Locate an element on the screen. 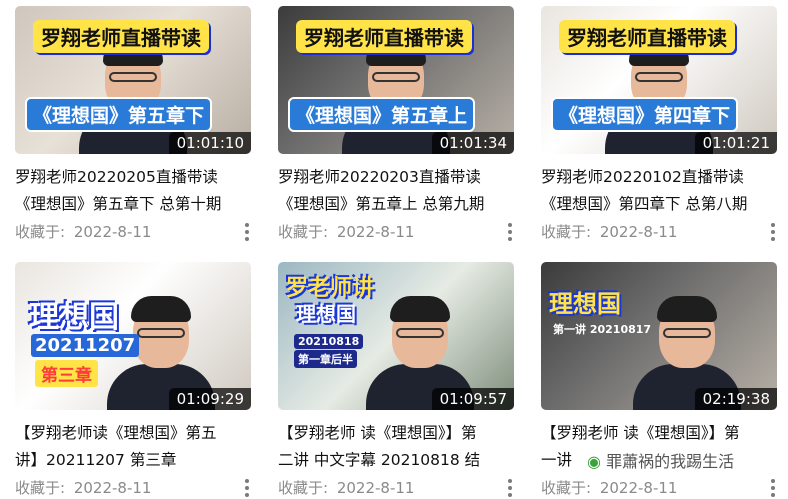 The width and height of the screenshot is (788, 499). video-title-line: 罗翔老师20220102直播带读 is located at coordinates (642, 177).